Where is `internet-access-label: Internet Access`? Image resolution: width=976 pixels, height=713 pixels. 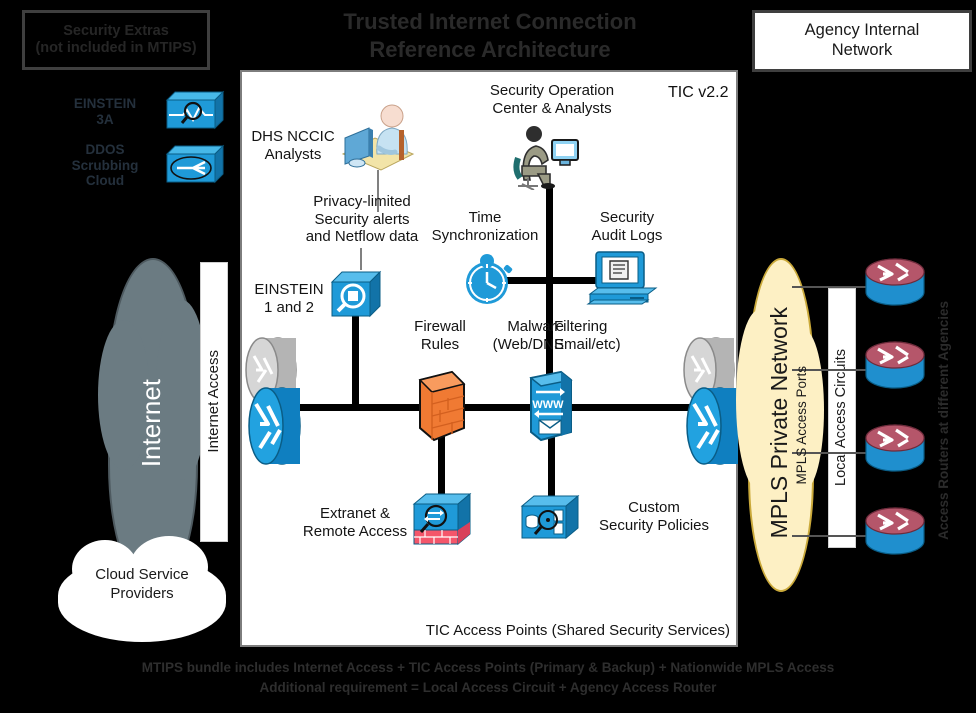
internet-access-label: Internet Access is located at coordinates (213, 401).